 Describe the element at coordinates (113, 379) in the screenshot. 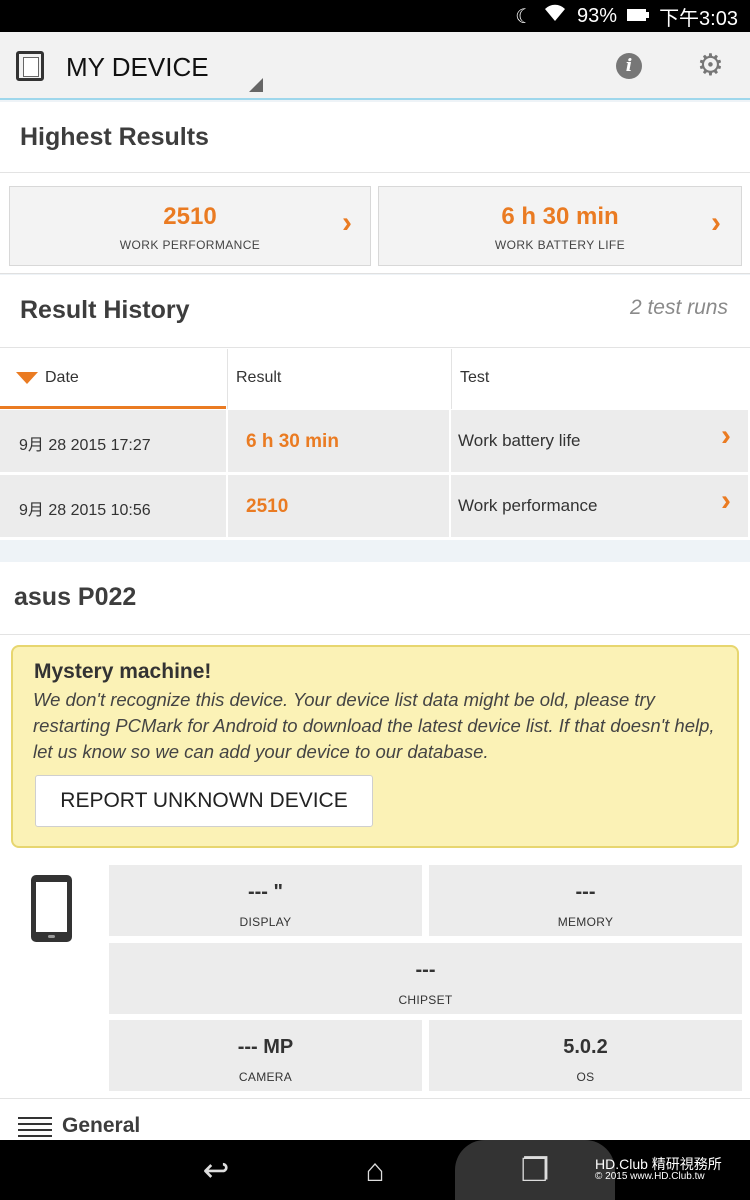

I see `column-header-date: Date` at that location.